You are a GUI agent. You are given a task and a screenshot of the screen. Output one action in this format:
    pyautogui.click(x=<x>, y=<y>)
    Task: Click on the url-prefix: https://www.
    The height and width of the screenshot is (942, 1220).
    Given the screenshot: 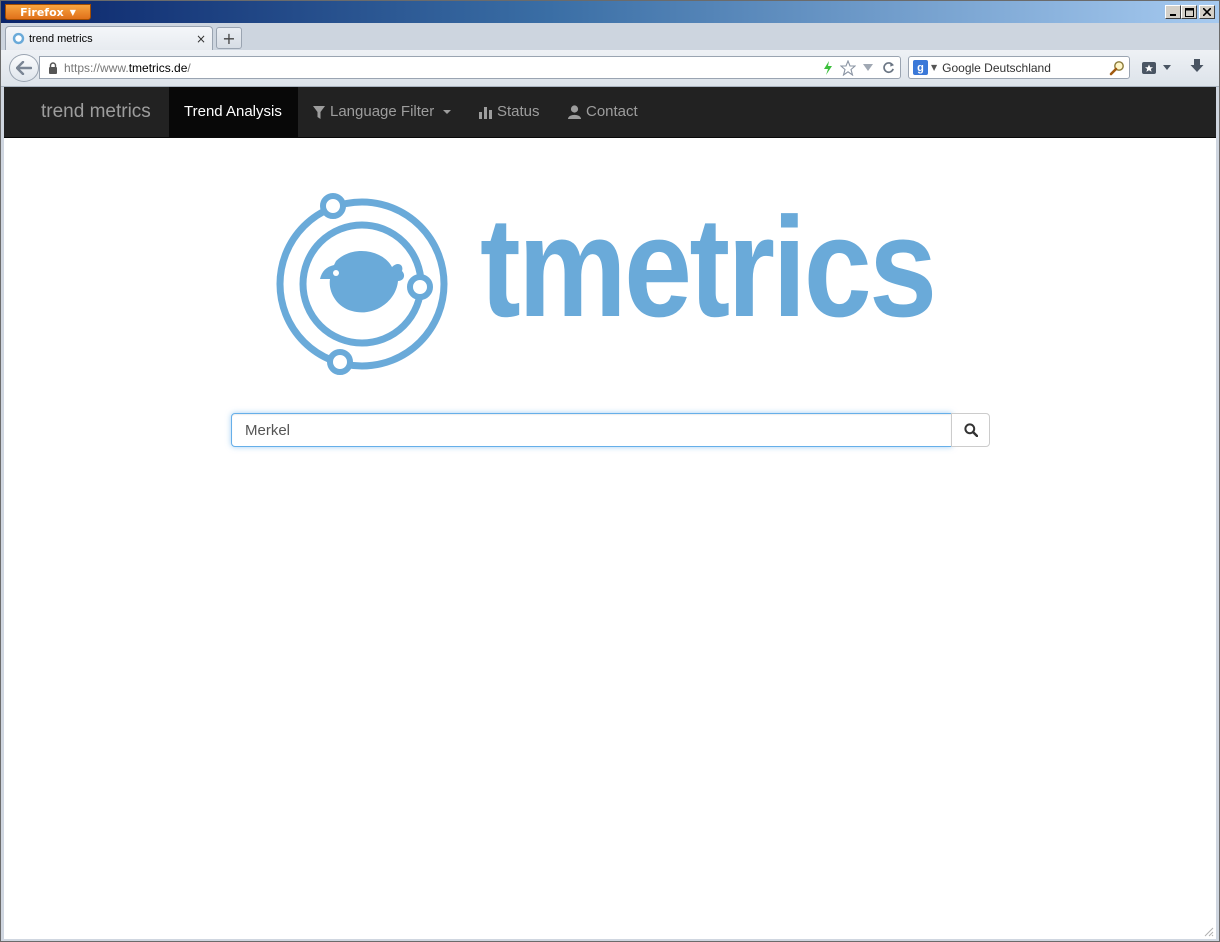 What is the action you would take?
    pyautogui.click(x=96, y=67)
    